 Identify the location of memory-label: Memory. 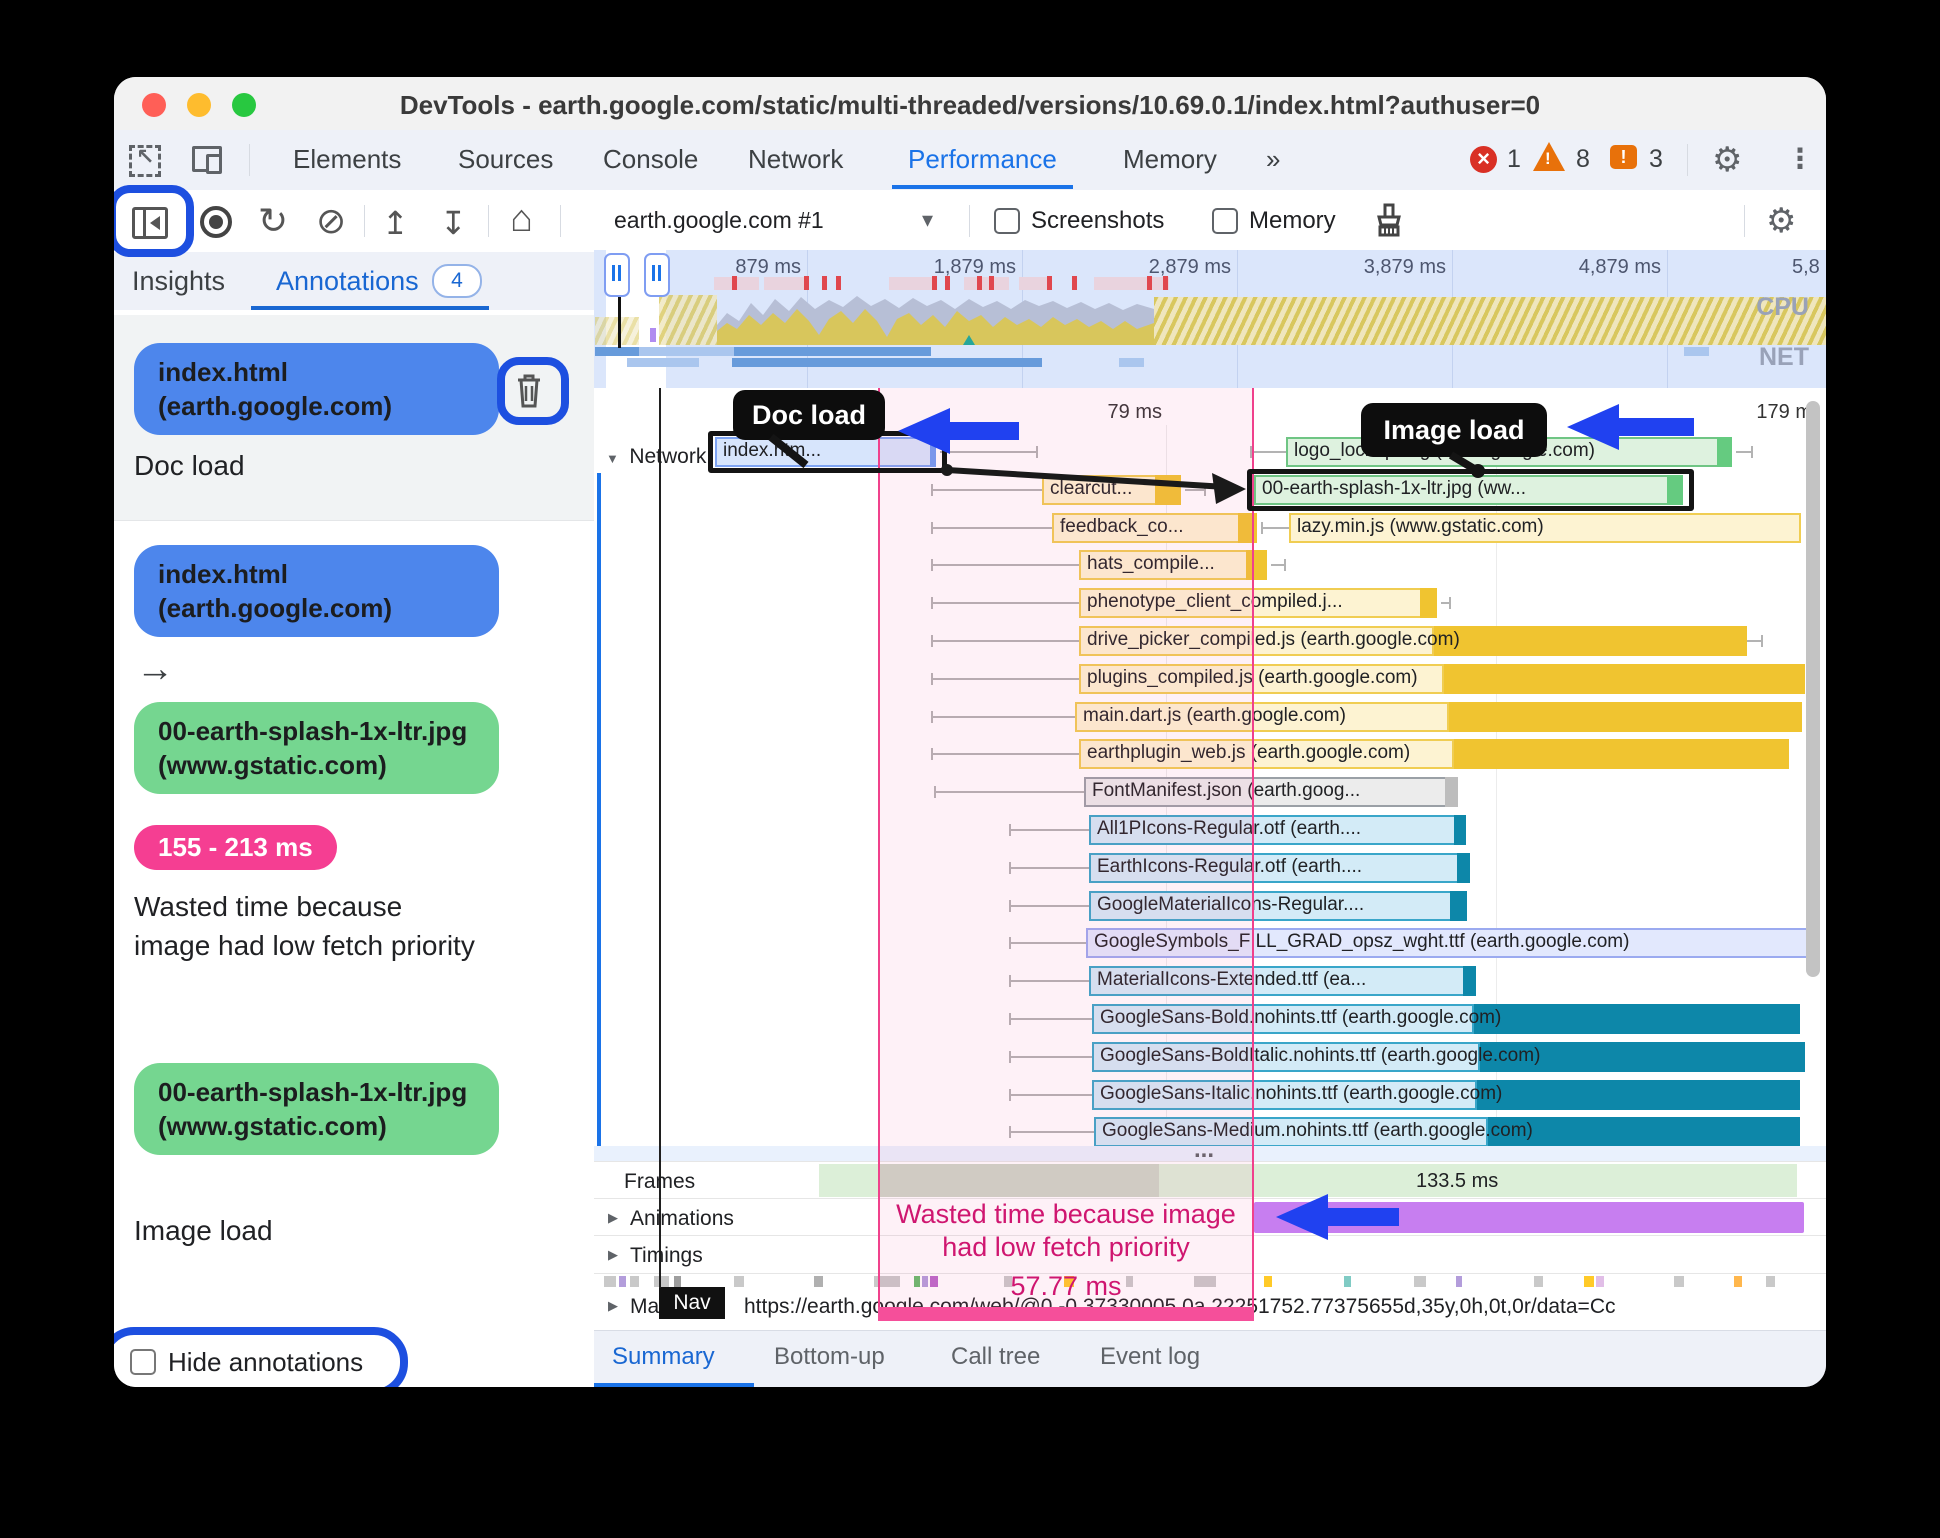
(1292, 221).